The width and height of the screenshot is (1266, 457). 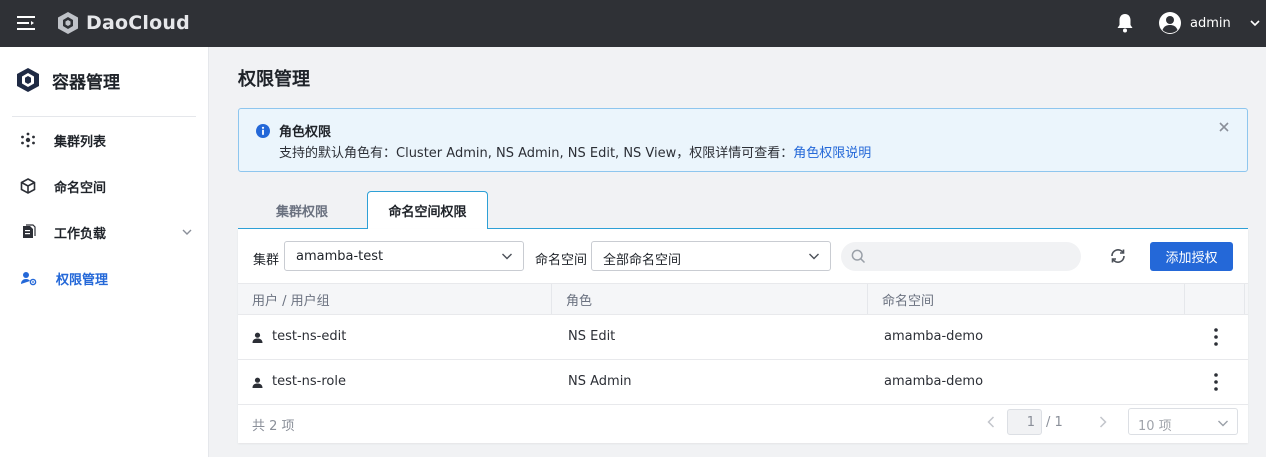 What do you see at coordinates (561, 260) in the screenshot?
I see `namespace-filter-label: 命名空间` at bounding box center [561, 260].